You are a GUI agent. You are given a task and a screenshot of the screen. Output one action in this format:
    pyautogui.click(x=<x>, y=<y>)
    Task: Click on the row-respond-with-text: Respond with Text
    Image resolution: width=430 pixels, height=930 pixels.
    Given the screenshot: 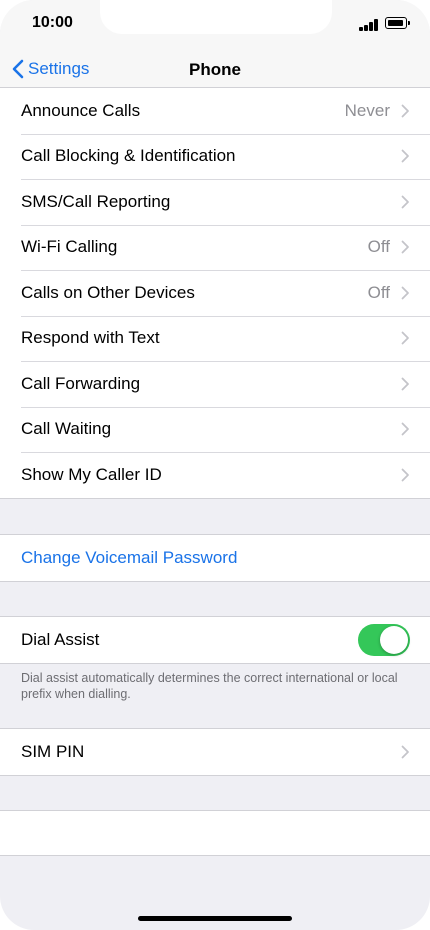 What is the action you would take?
    pyautogui.click(x=215, y=338)
    